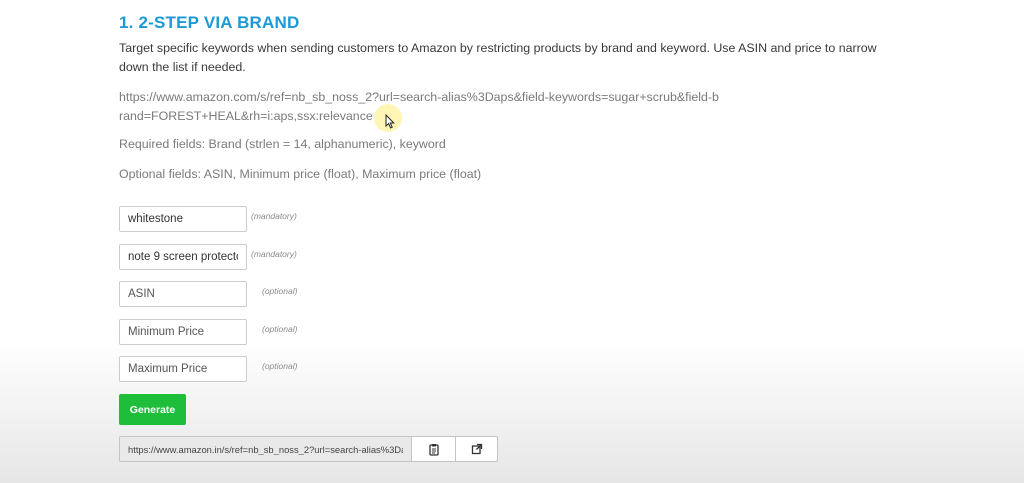  Describe the element at coordinates (152, 409) in the screenshot. I see `generate-button: Generate` at that location.